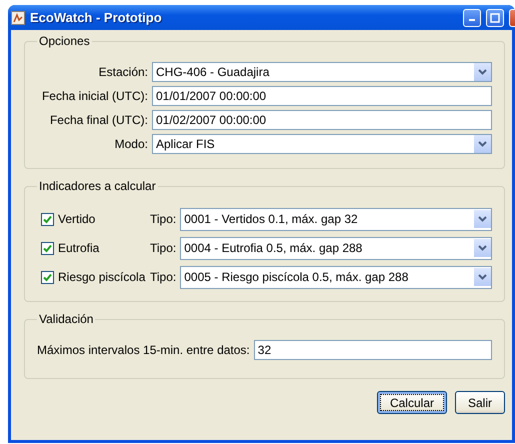 This screenshot has width=515, height=444. What do you see at coordinates (336, 248) in the screenshot?
I see `dropdown-field: 0004 - Eutrofia 0.5, máx. gap 288` at bounding box center [336, 248].